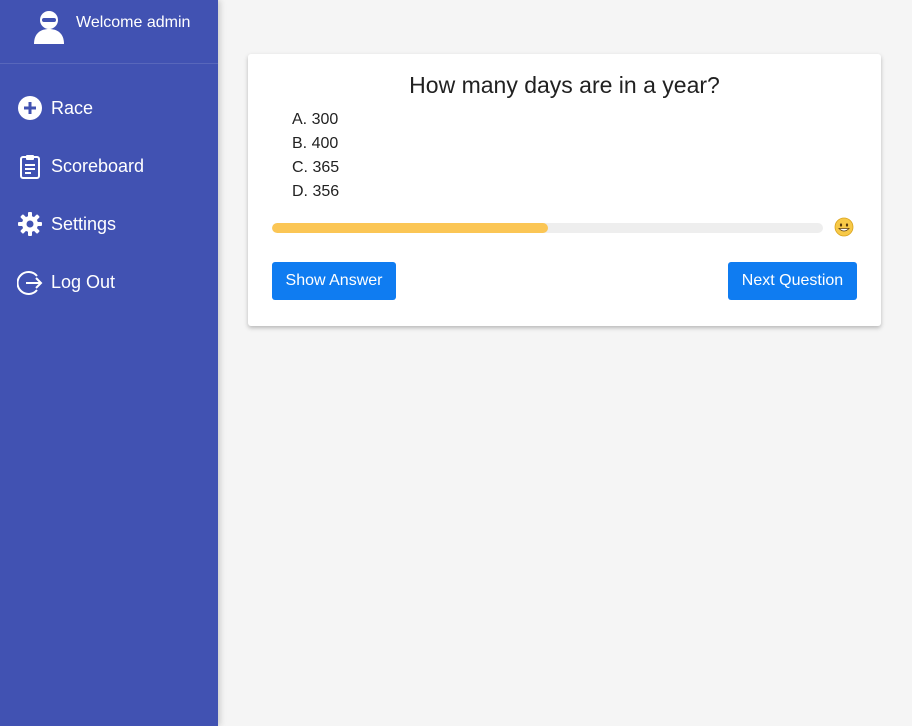 The height and width of the screenshot is (726, 912). Describe the element at coordinates (316, 191) in the screenshot. I see `option-d: D. 356` at that location.